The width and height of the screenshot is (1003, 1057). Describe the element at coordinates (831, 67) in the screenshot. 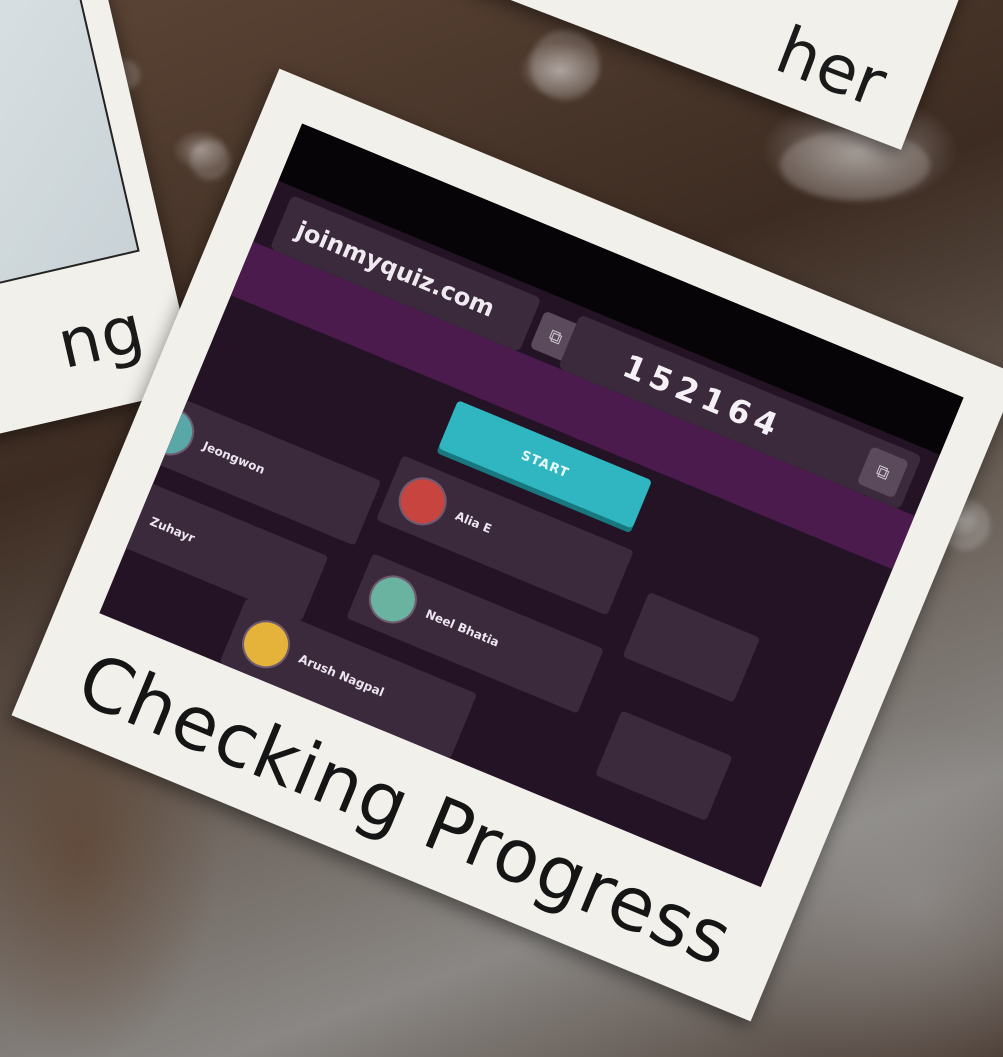

I see `polaroid-caption: her` at that location.